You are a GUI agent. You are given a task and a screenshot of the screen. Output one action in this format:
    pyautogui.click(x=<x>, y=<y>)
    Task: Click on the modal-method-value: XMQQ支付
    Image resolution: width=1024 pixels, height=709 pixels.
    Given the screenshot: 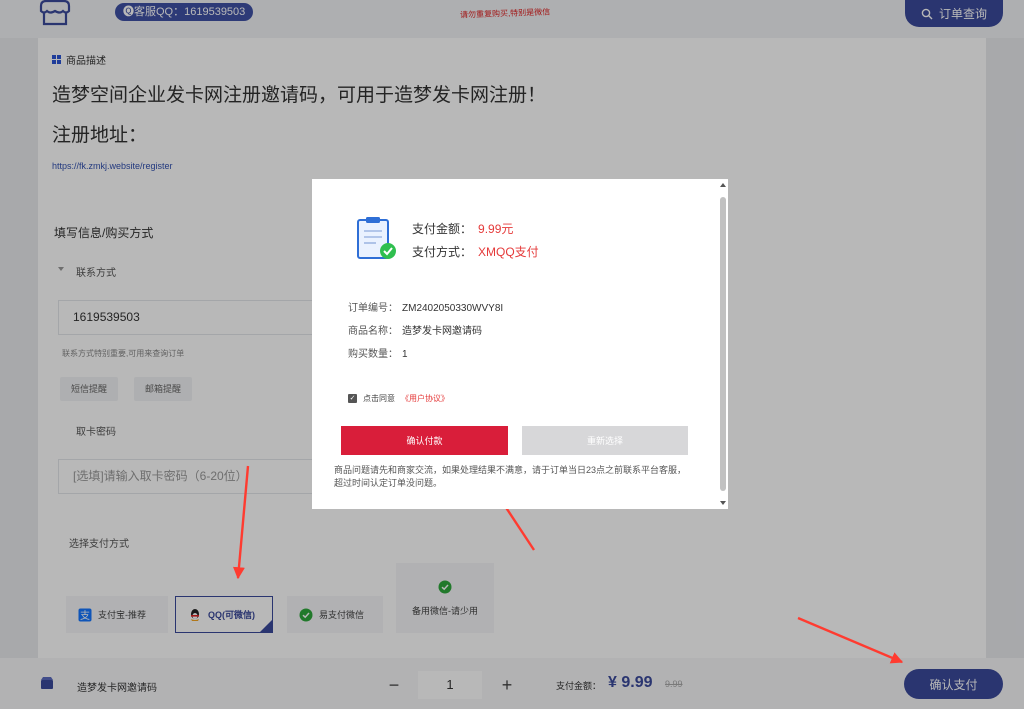 What is the action you would take?
    pyautogui.click(x=508, y=252)
    